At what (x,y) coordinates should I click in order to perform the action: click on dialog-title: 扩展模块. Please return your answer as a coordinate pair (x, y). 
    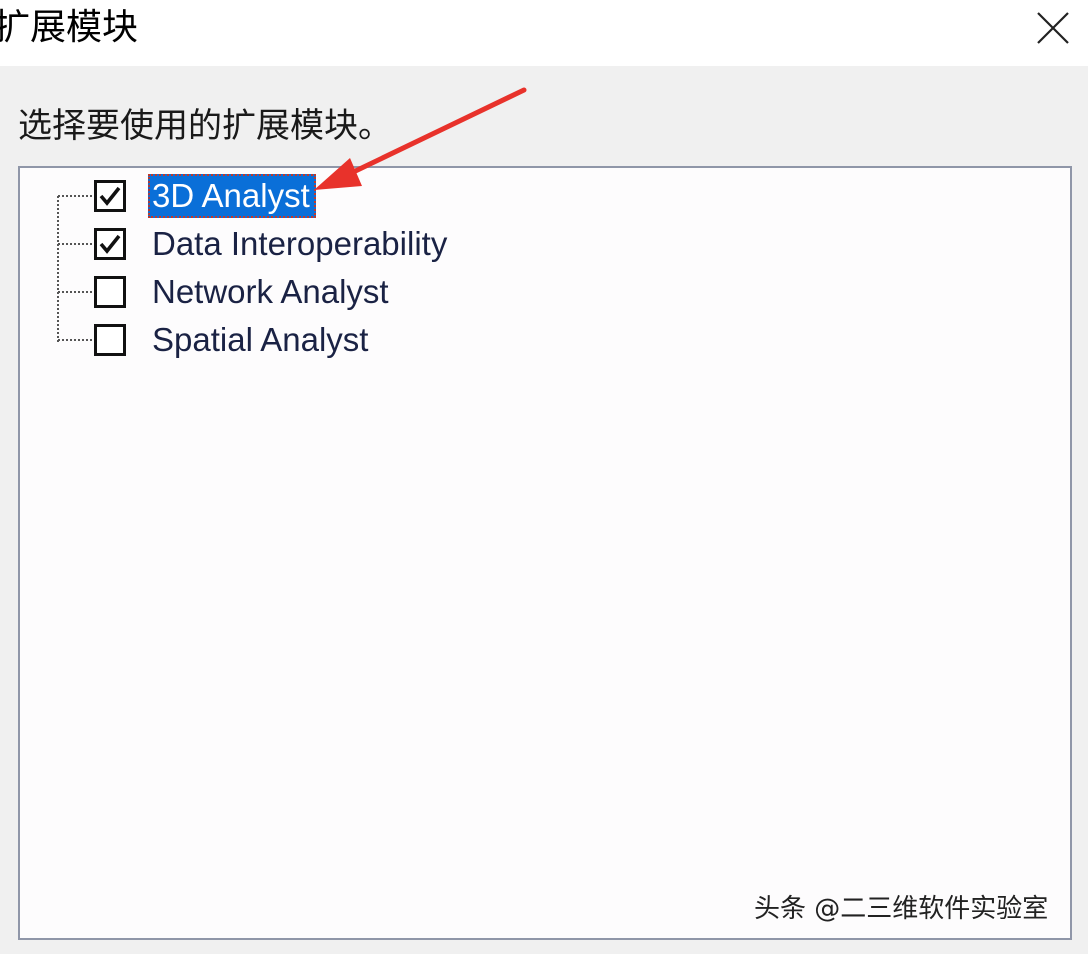
    Looking at the image, I should click on (69, 27).